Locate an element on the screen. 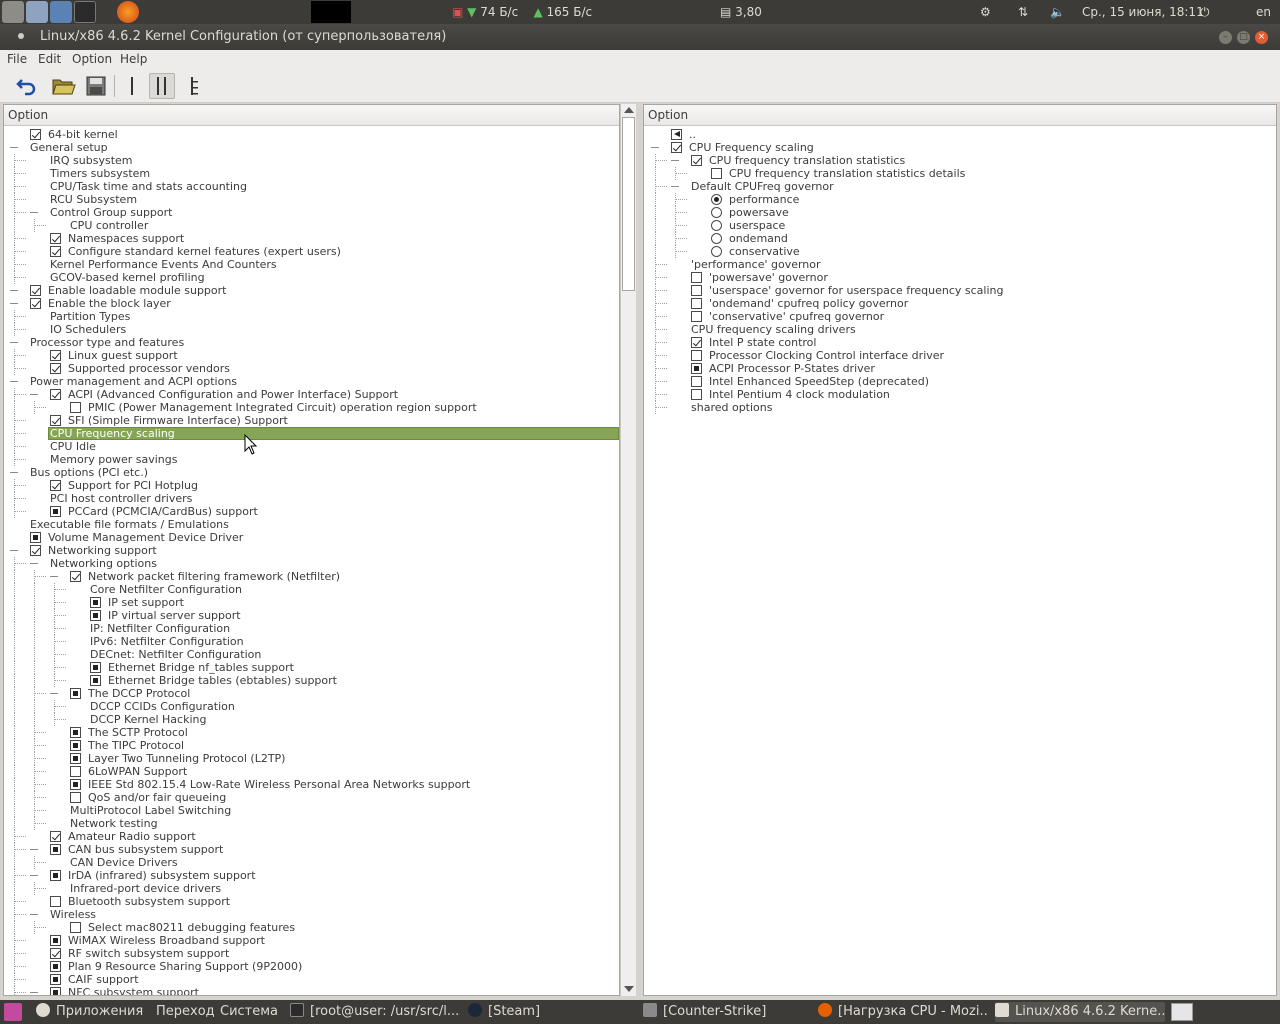 The height and width of the screenshot is (1024, 1280). power-icon: ⏻ is located at coordinates (1205, 12).